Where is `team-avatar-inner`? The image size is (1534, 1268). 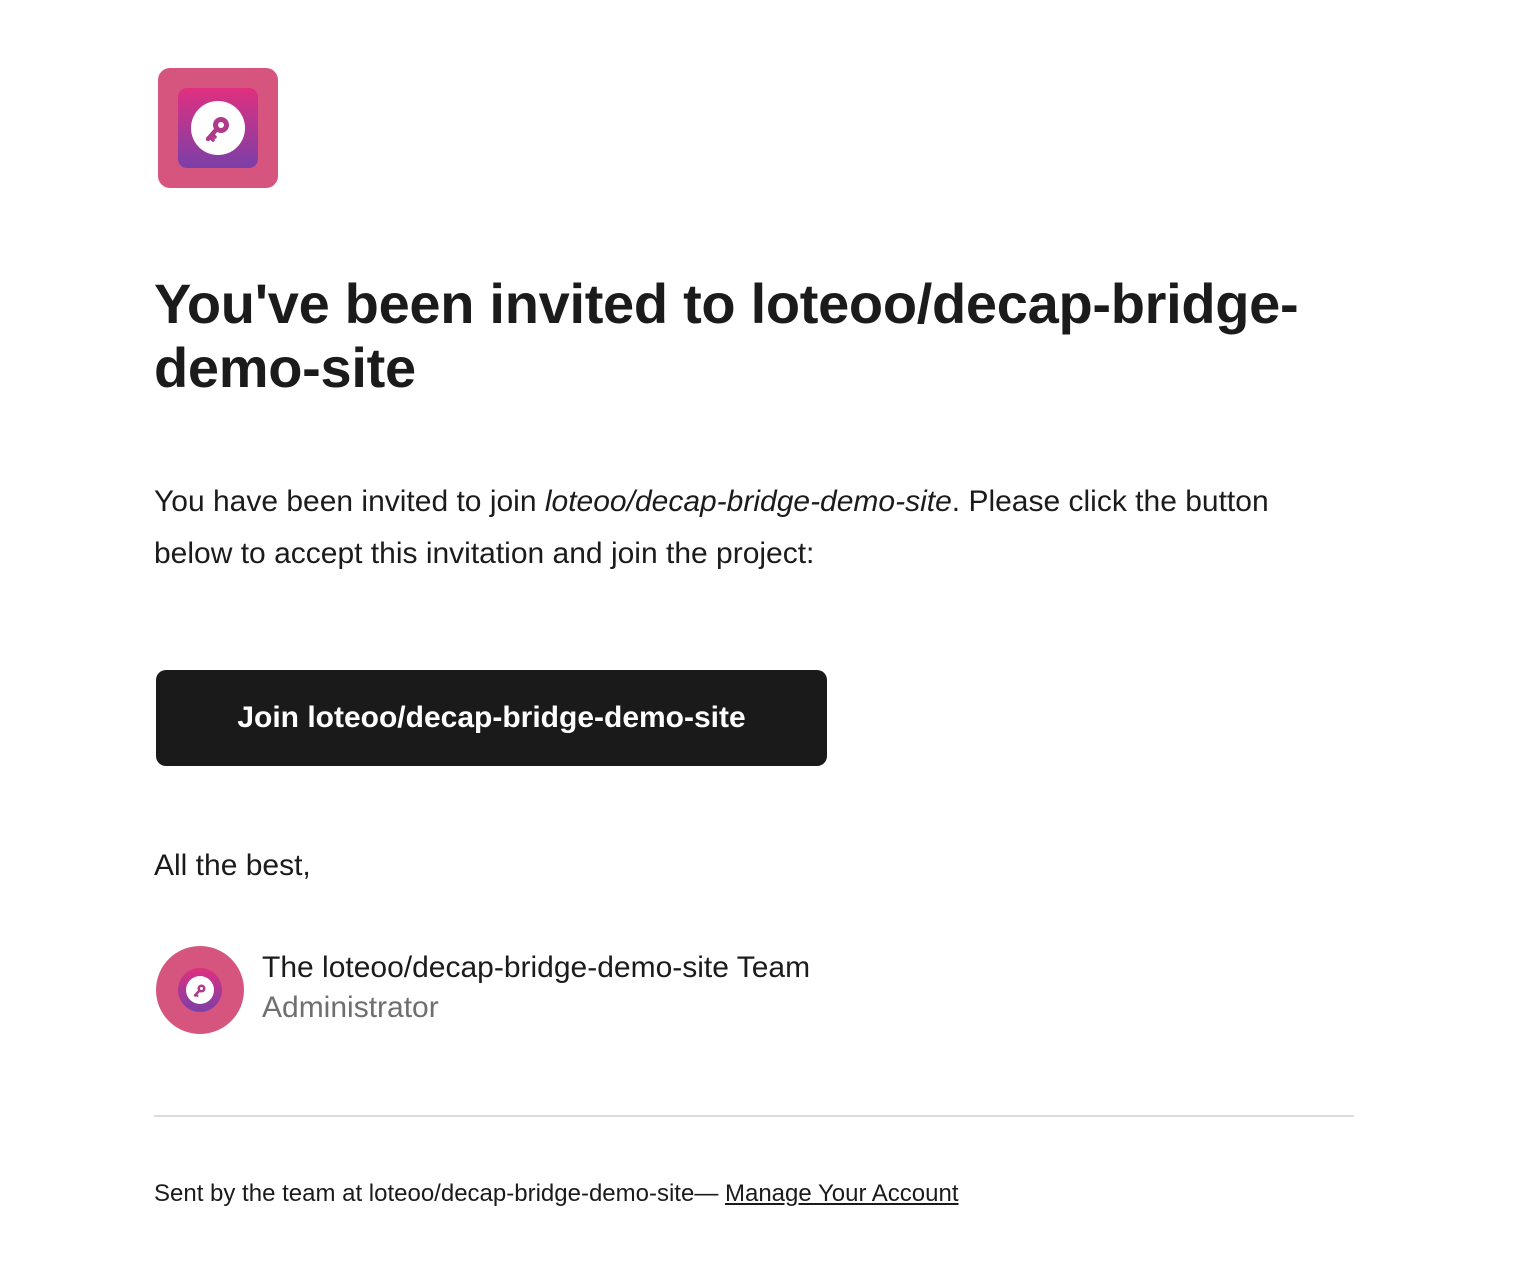 team-avatar-inner is located at coordinates (200, 990).